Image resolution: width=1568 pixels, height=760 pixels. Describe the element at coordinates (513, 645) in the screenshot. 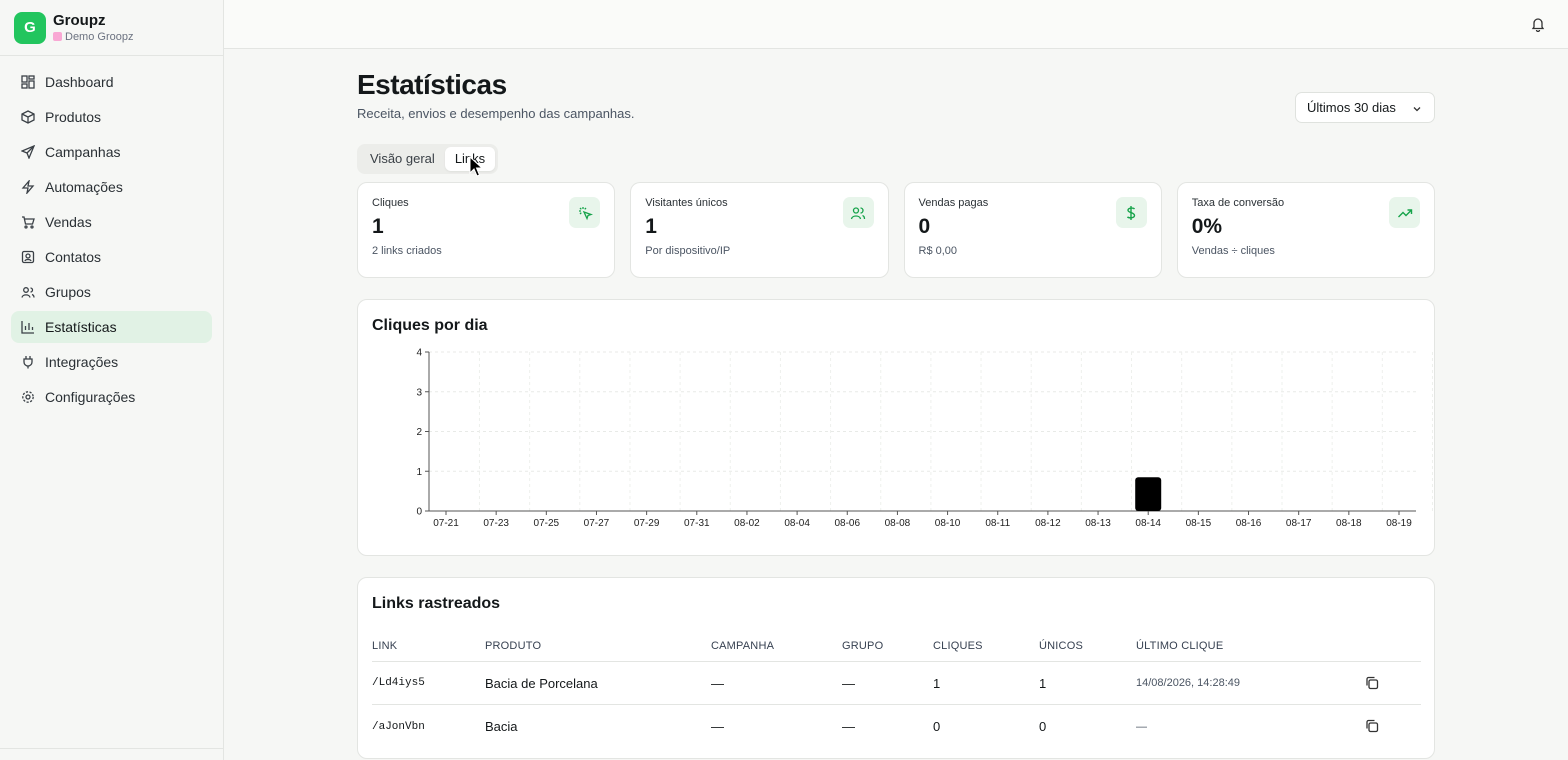

I see `col-produto: PRODUTO` at that location.